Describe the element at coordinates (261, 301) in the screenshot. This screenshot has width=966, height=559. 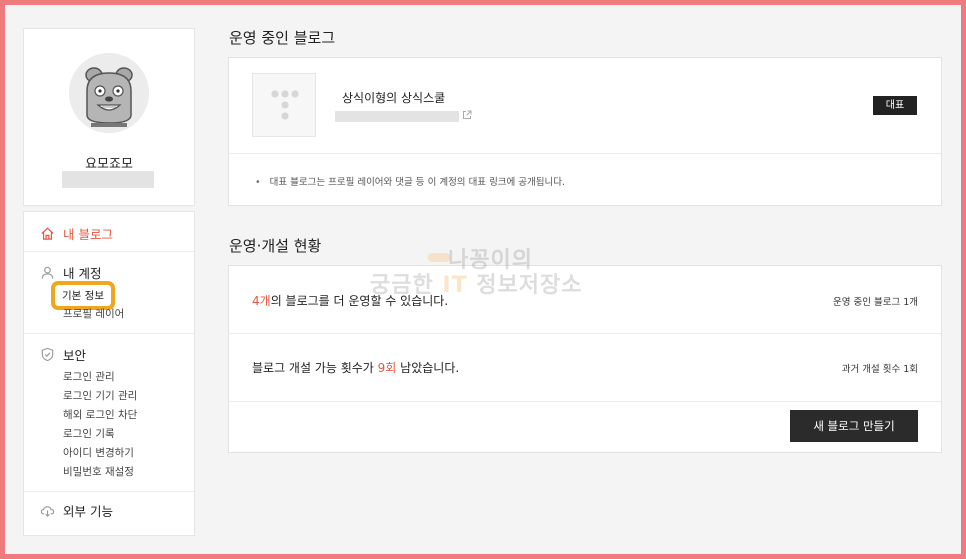
I see `remaining-blogs-count: 4개` at that location.